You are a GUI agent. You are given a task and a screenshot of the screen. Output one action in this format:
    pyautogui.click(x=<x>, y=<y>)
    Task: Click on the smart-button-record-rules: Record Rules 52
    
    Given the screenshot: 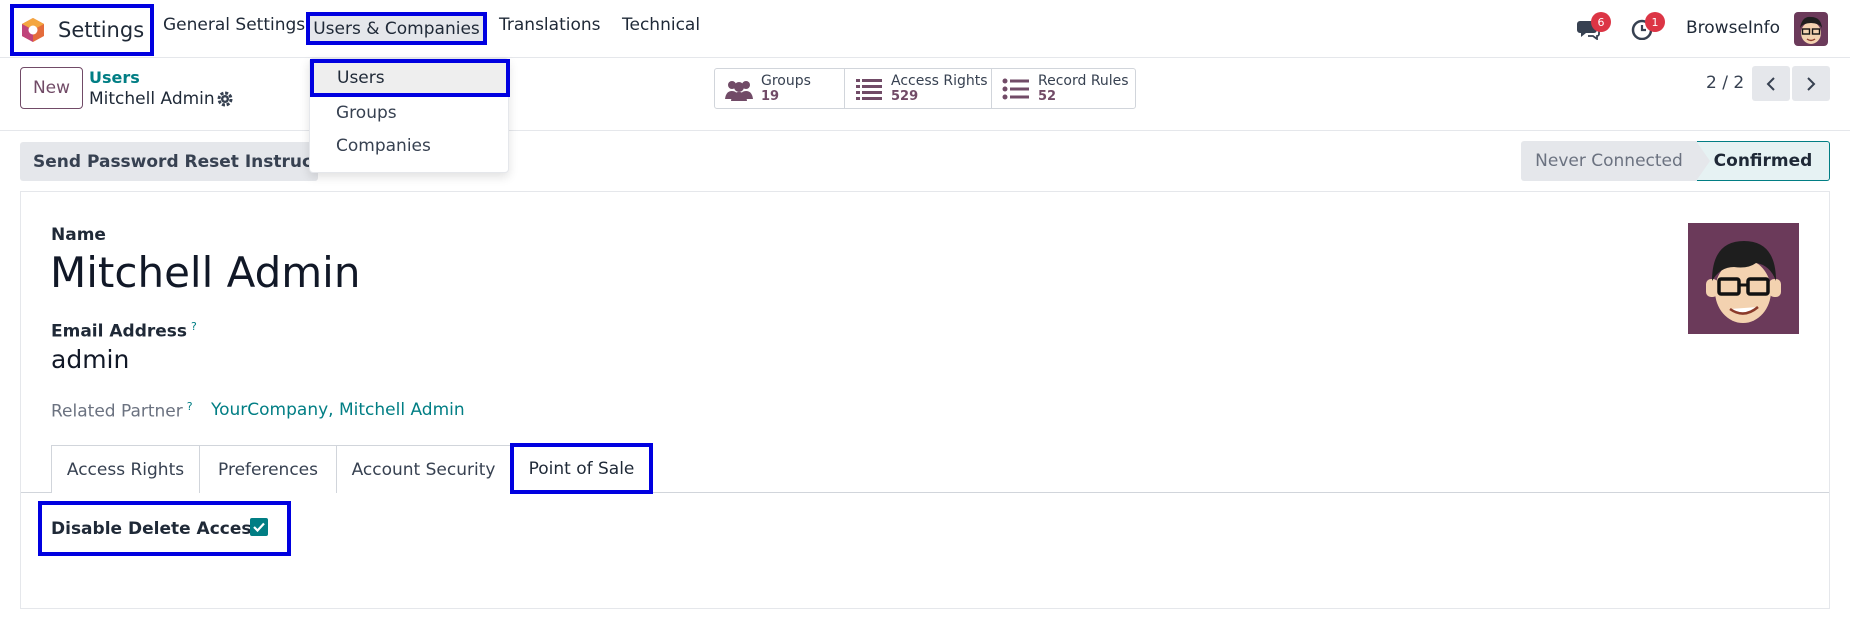 What is the action you would take?
    pyautogui.click(x=1063, y=88)
    